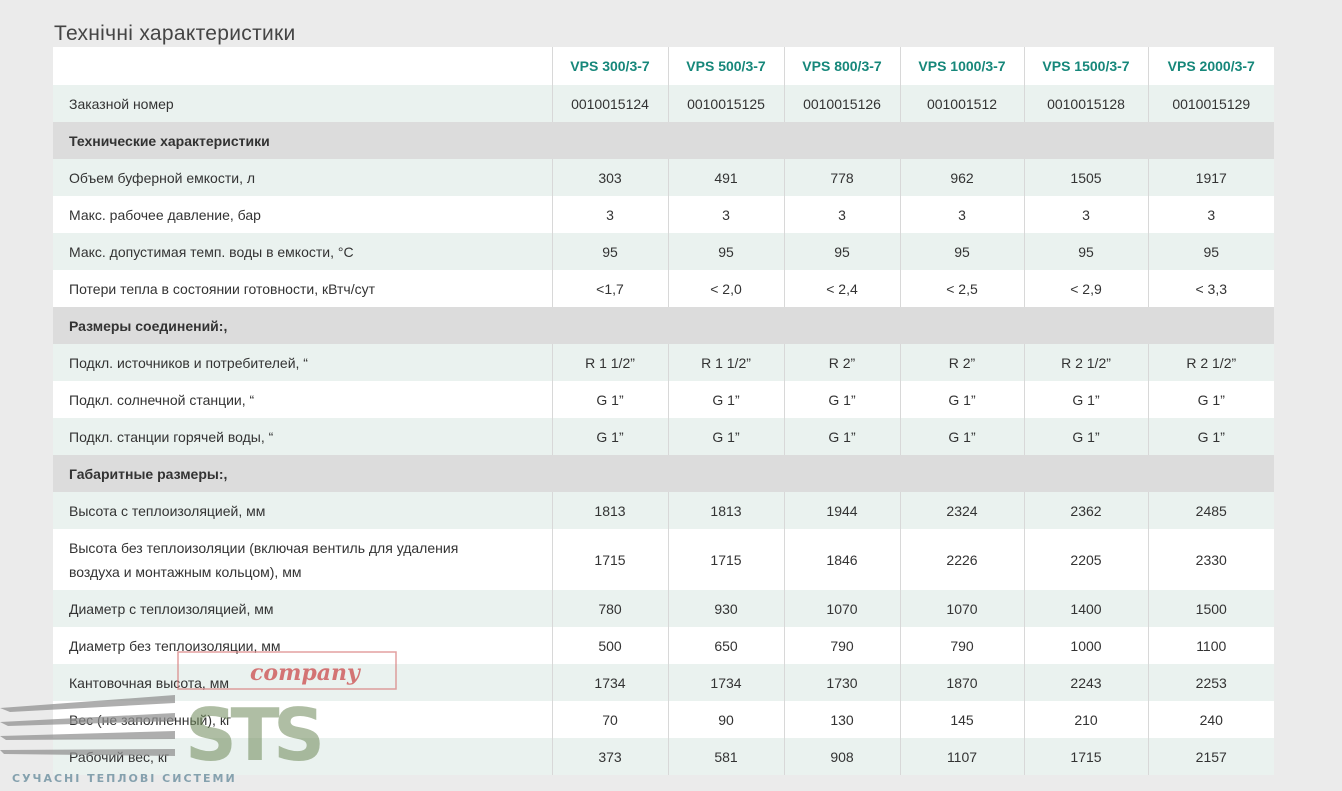  I want to click on cell-value: 2362, so click(1085, 510).